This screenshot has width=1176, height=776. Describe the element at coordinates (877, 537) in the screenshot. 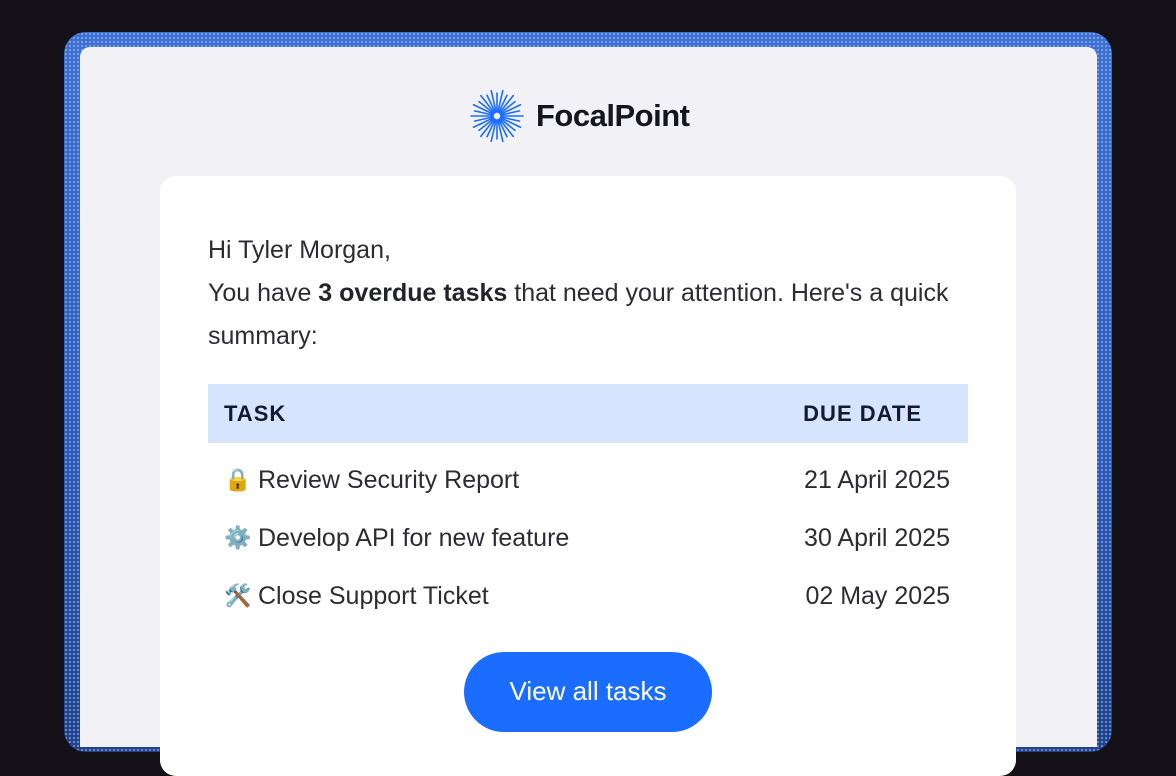

I see `due-date: 30 April 2025` at that location.